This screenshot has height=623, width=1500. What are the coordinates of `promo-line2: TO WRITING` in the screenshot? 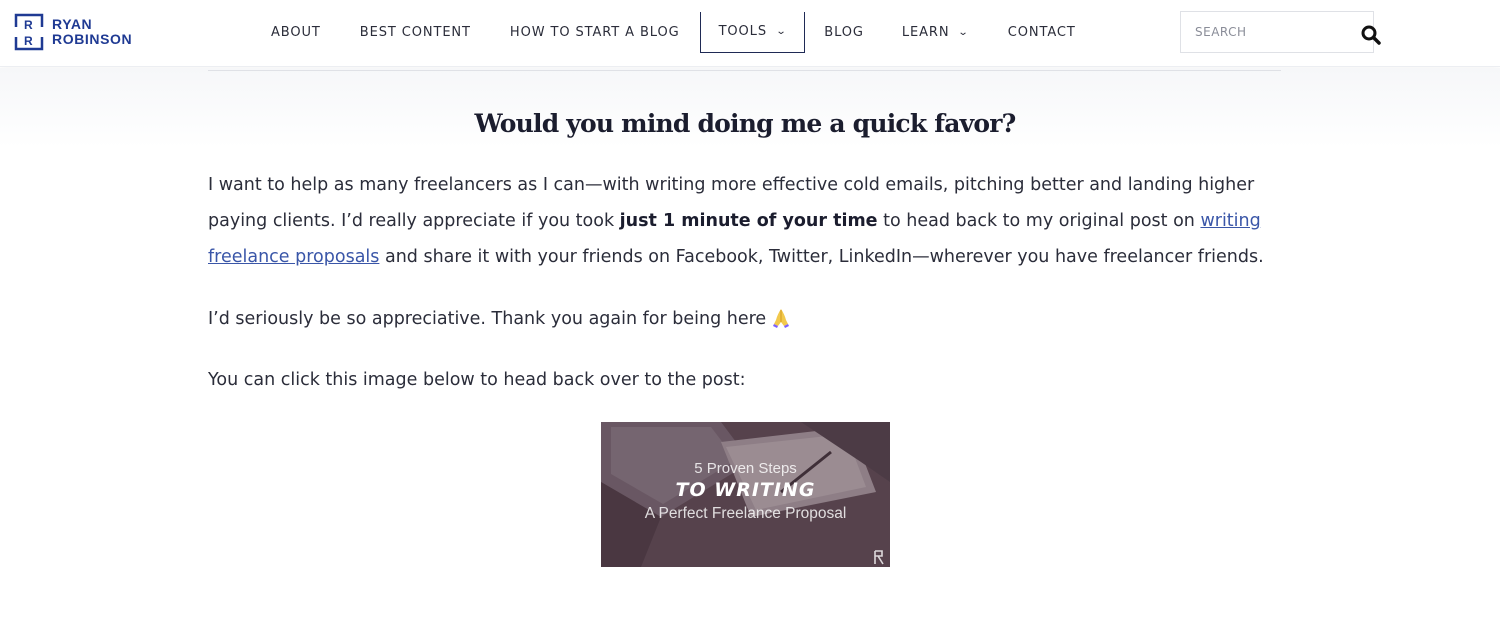 It's located at (745, 490).